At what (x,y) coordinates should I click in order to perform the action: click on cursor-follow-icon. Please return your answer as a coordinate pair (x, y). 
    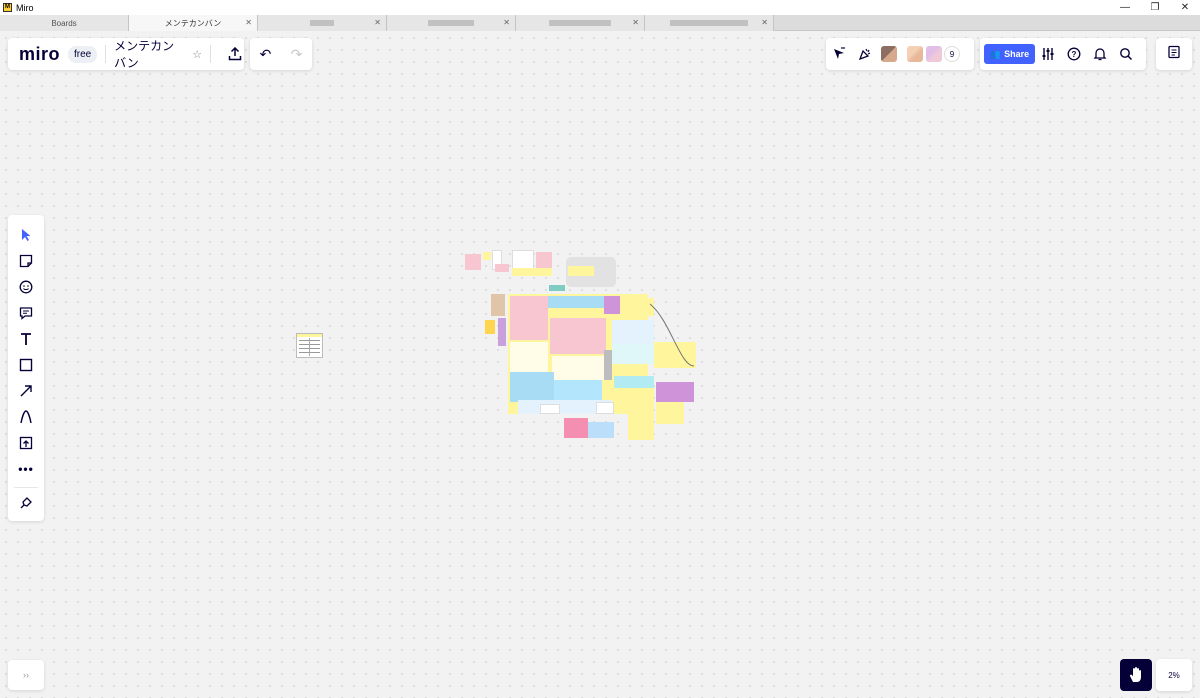
    Looking at the image, I should click on (839, 54).